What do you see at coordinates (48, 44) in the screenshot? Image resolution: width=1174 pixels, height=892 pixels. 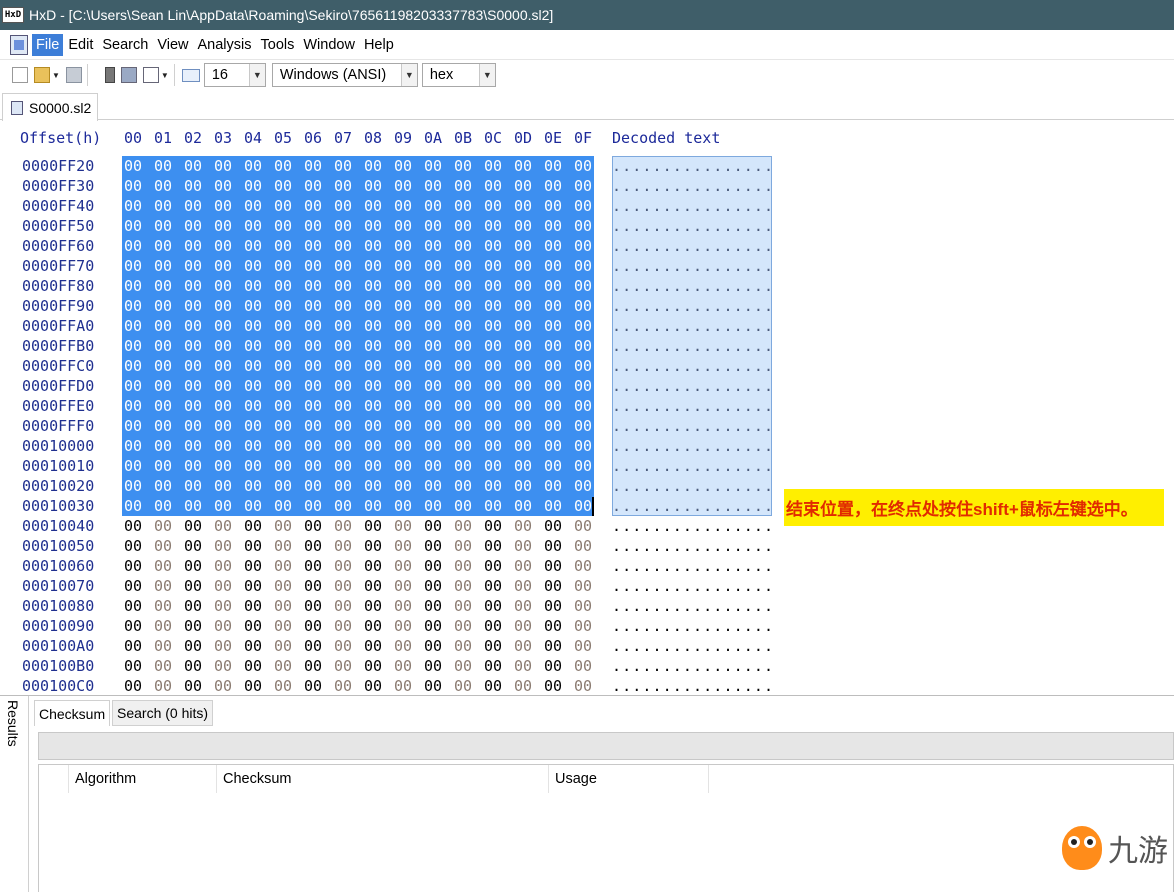 I see `menu-file: File` at bounding box center [48, 44].